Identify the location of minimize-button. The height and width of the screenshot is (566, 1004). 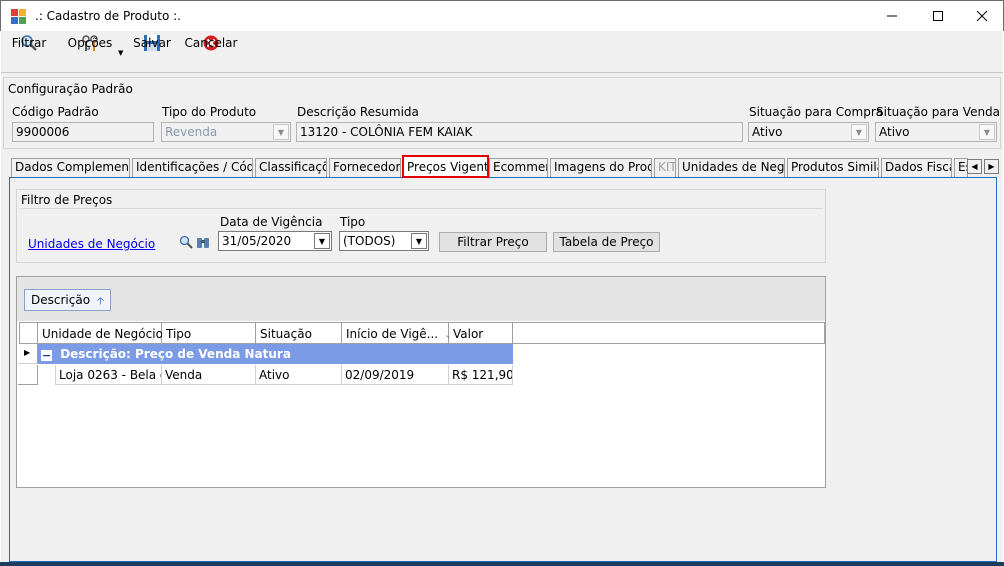
(892, 16).